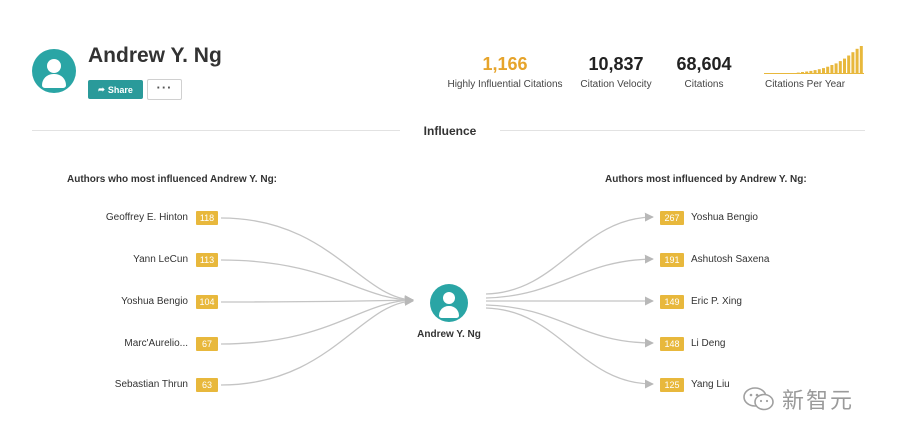 This screenshot has width=900, height=446. I want to click on influencer-count-badge: 104, so click(207, 302).